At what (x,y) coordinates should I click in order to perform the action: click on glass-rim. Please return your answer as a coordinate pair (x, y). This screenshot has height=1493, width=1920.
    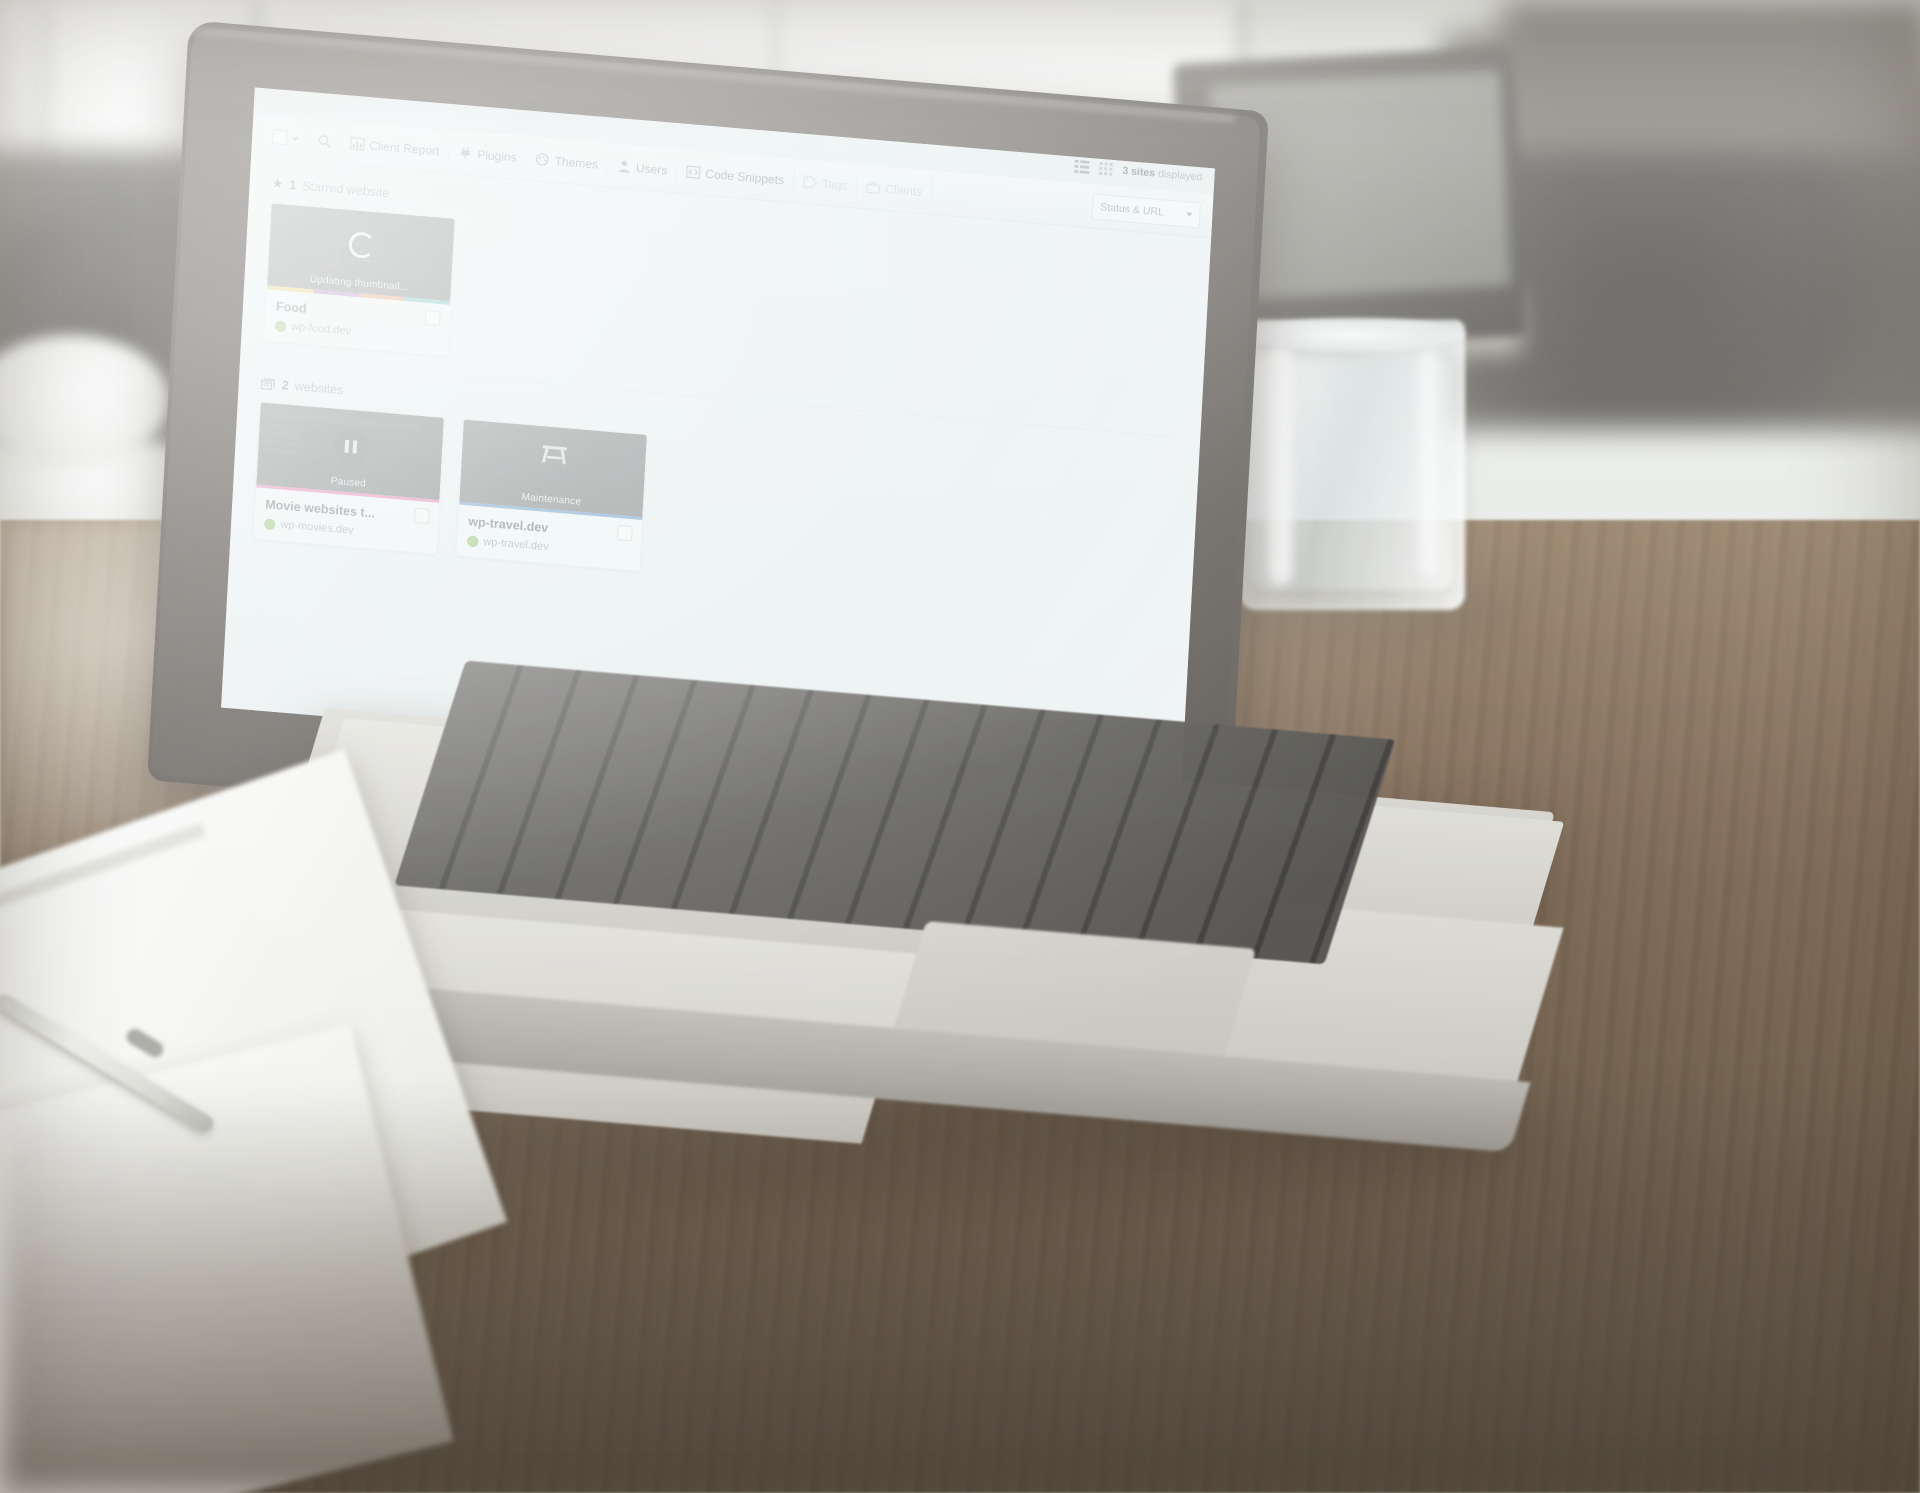
    Looking at the image, I should click on (1352, 335).